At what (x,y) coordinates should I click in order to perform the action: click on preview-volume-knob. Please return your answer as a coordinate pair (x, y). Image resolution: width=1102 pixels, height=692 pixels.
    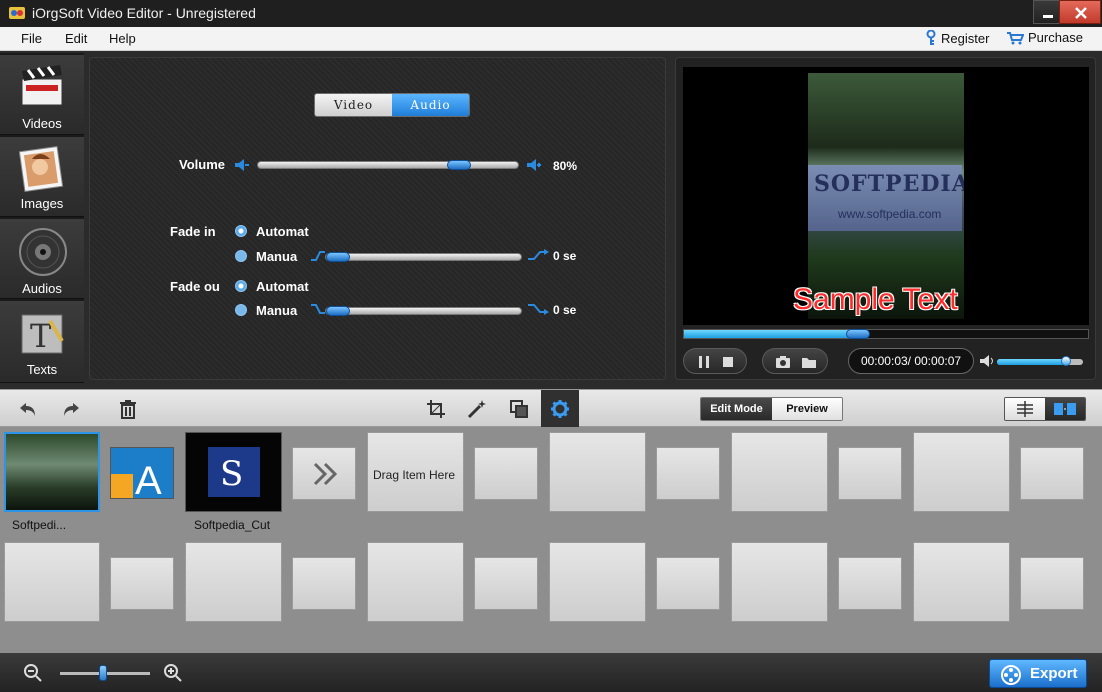
    Looking at the image, I should click on (1065, 361).